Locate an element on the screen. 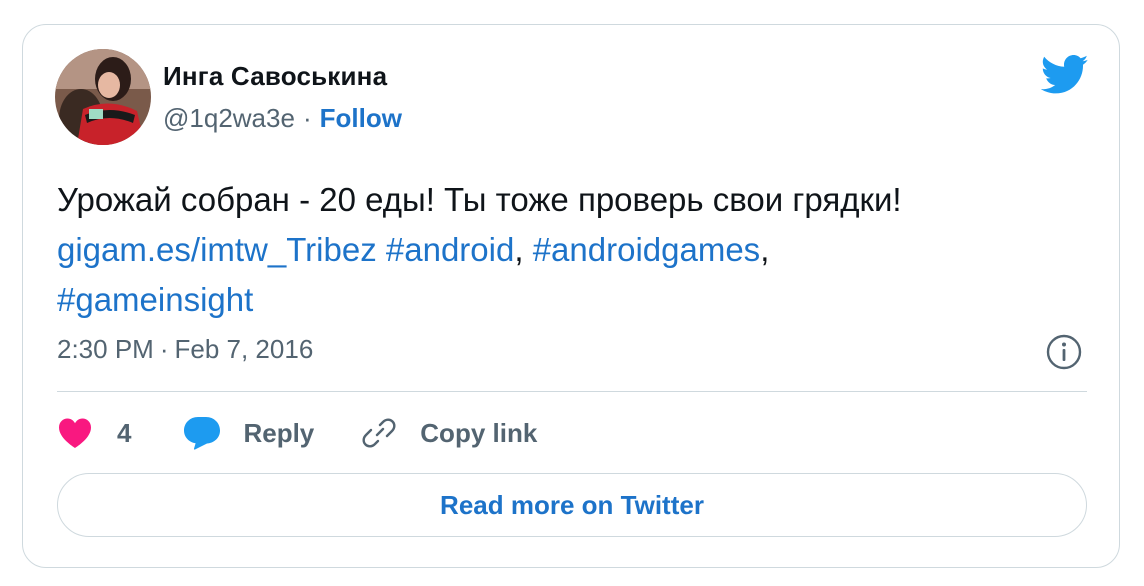 The image size is (1144, 586). hashtag-android-link: #android is located at coordinates (450, 249).